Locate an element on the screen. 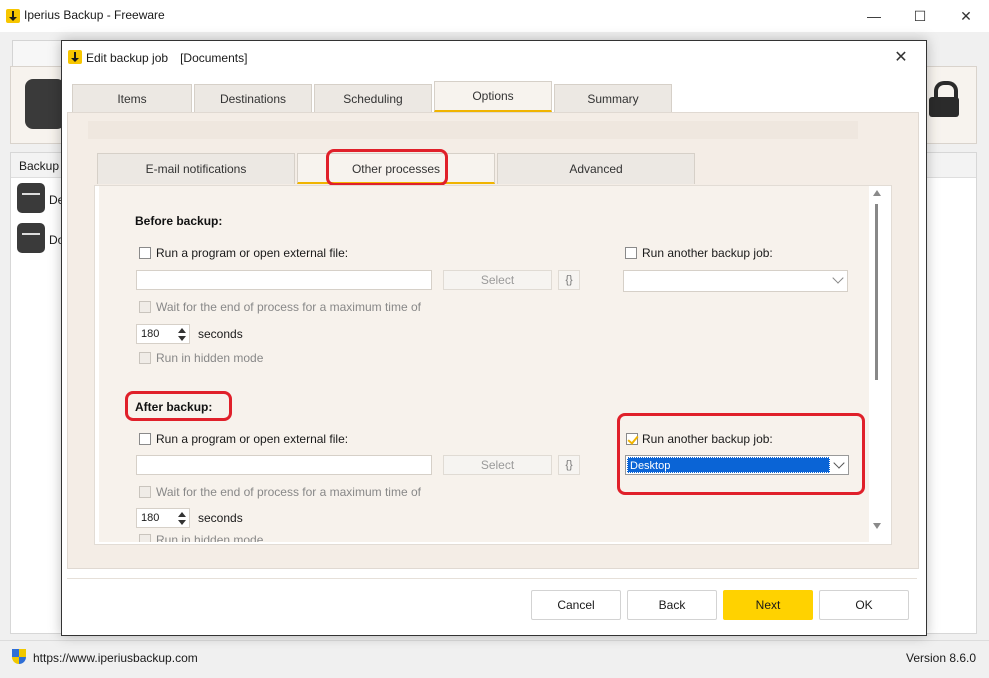 Image resolution: width=989 pixels, height=678 pixels. before-wait-seconds-stepper: 180 is located at coordinates (163, 334).